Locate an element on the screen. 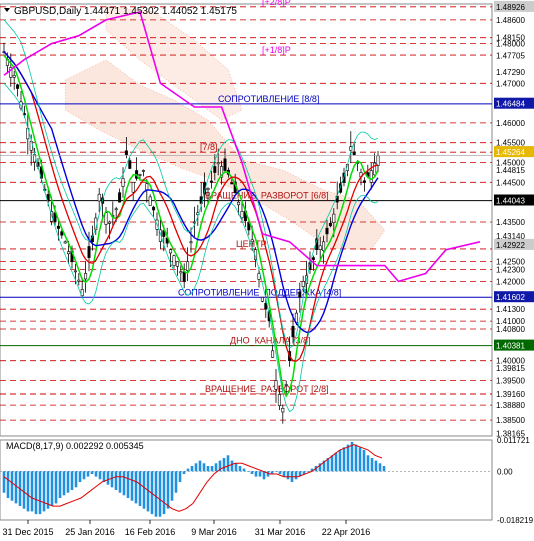 The width and height of the screenshot is (534, 541). price-axis-label: 1.48600 is located at coordinates (510, 20).